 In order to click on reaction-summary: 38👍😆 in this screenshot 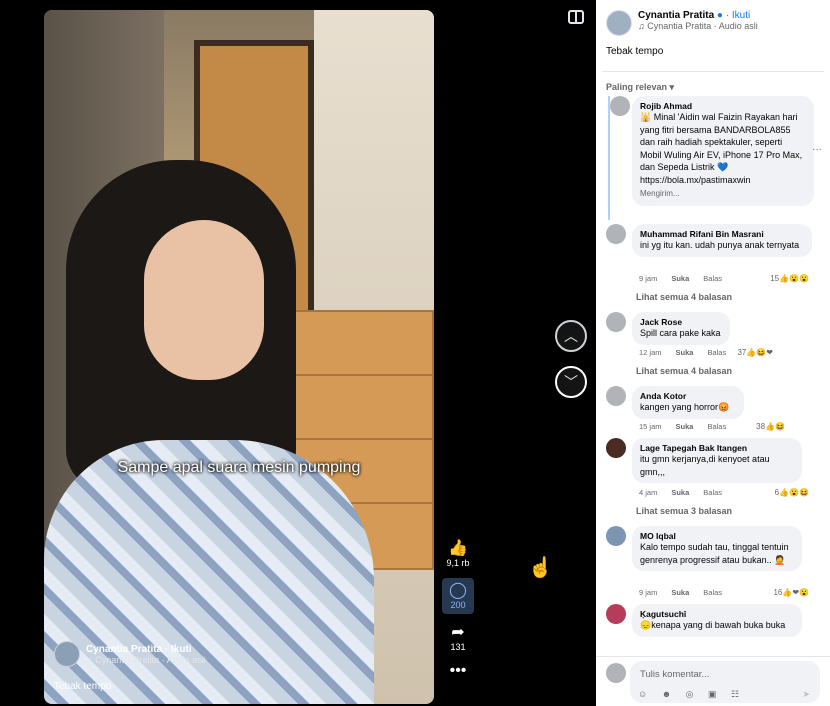, I will do `click(770, 426)`.